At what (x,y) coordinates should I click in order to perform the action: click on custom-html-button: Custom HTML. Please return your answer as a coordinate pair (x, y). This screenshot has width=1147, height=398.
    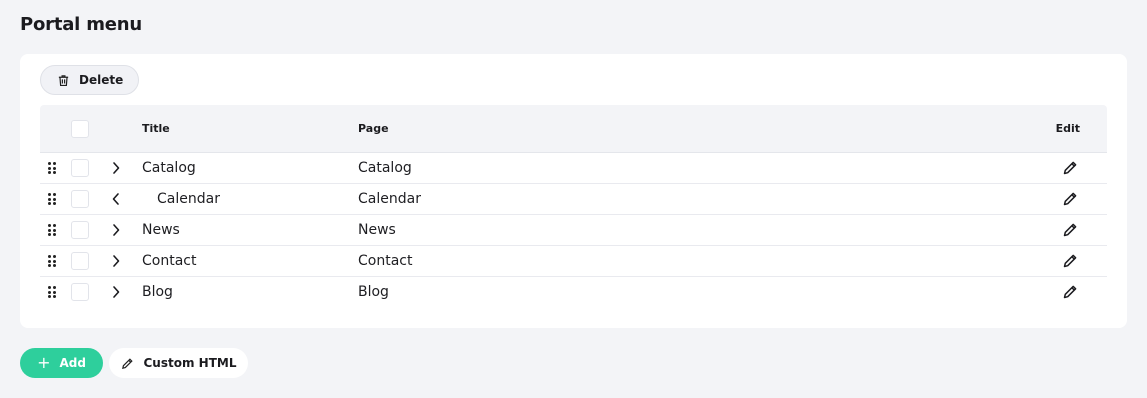
    Looking at the image, I should click on (178, 363).